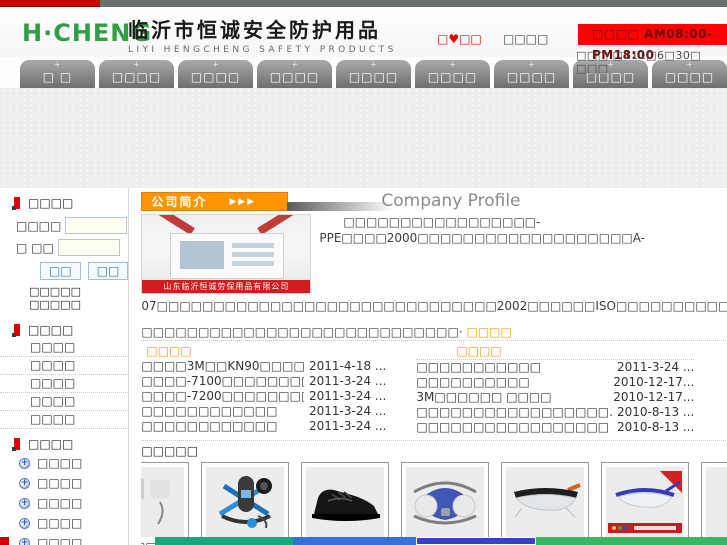 This screenshot has height=545, width=727. Describe the element at coordinates (215, 201) in the screenshot. I see `profile-banner: 公司简介 ▶▶▶` at that location.